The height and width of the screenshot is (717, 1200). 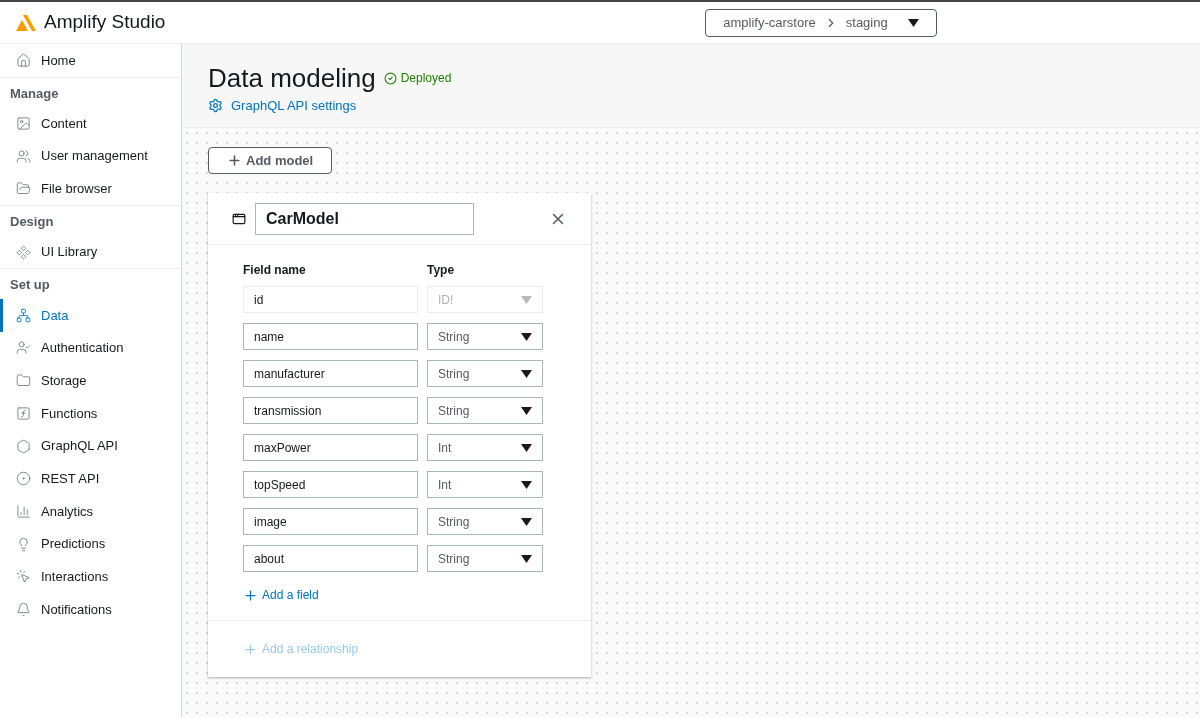 What do you see at coordinates (399, 595) in the screenshot?
I see `add-field-link: Add a field` at bounding box center [399, 595].